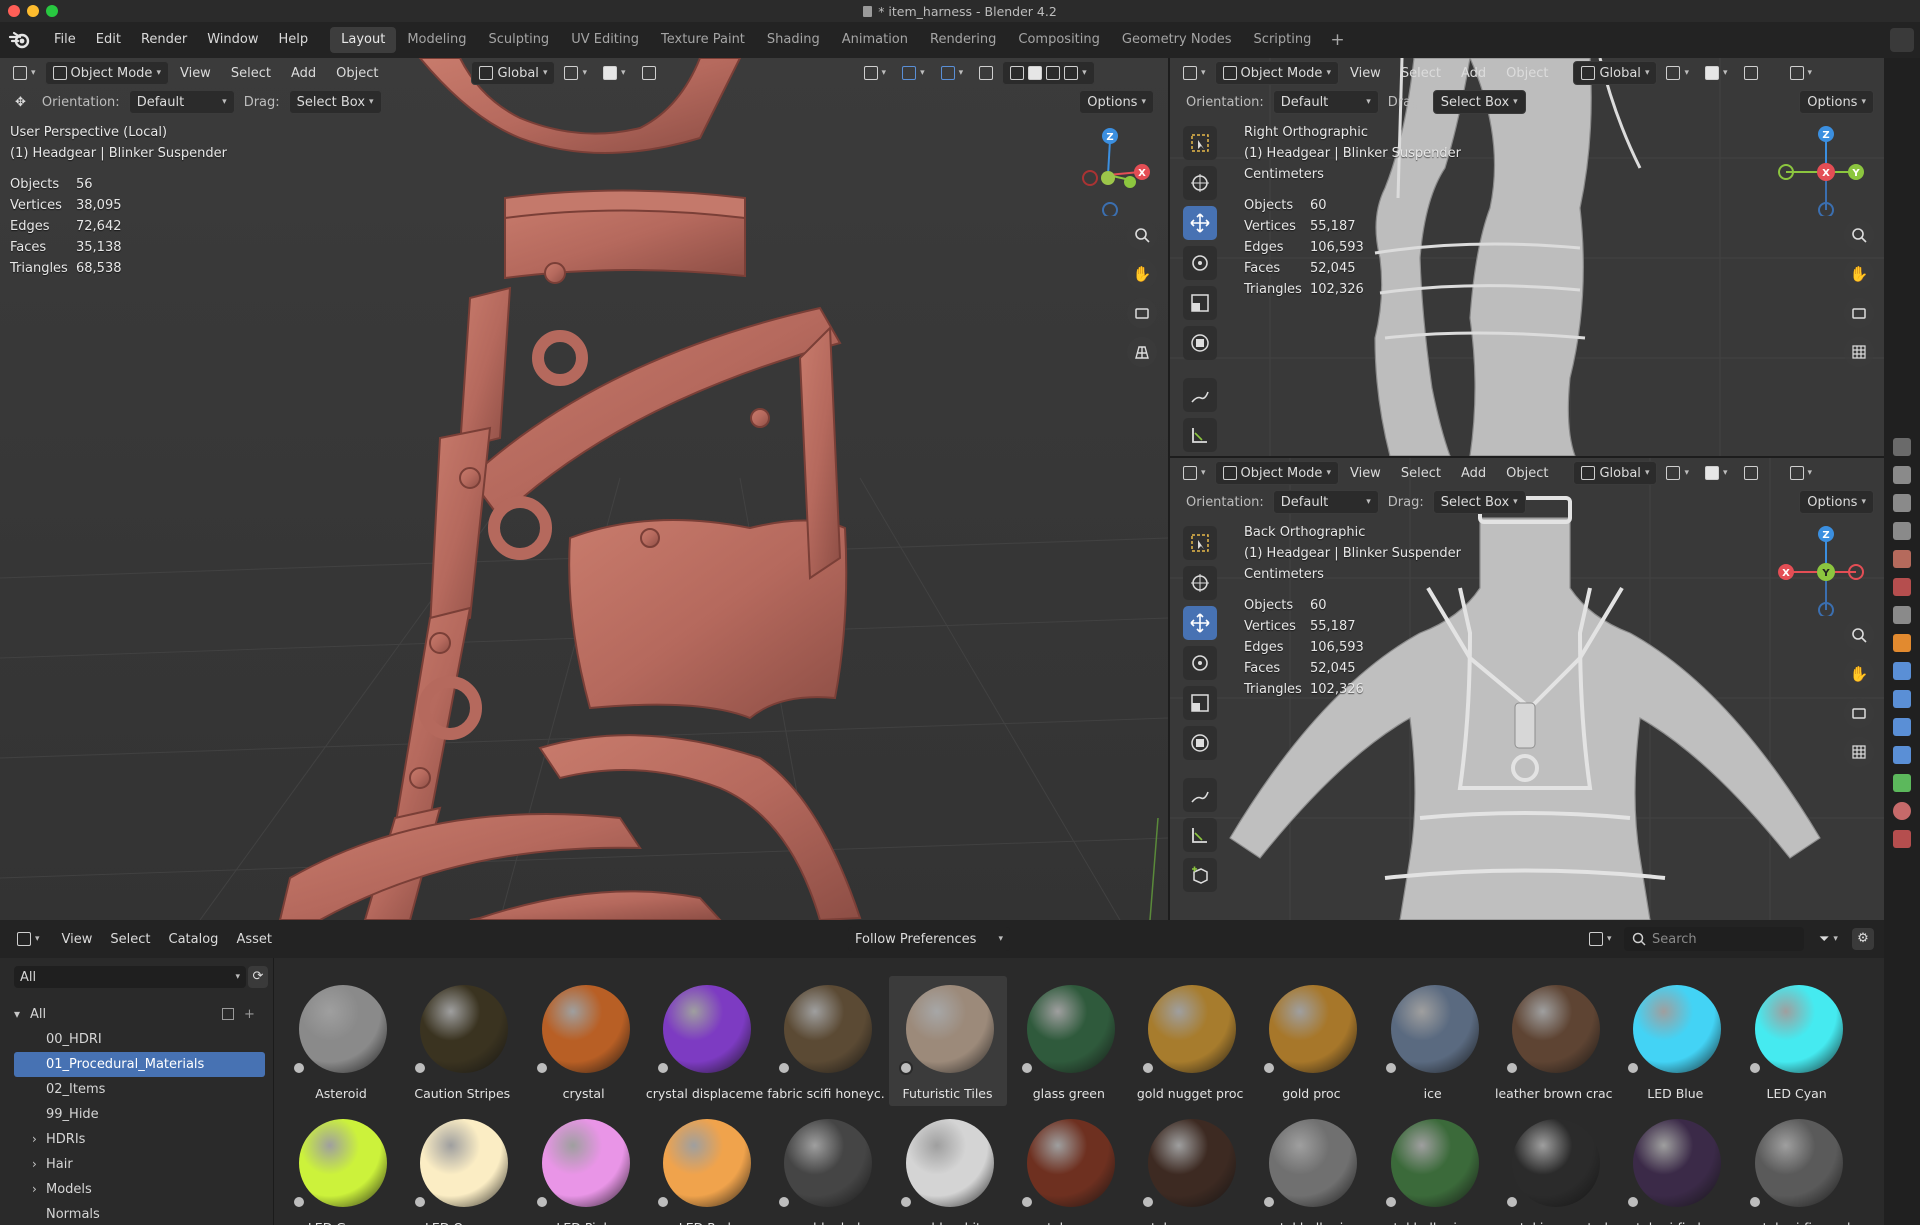  Describe the element at coordinates (24, 73) in the screenshot. I see `editor-type-button: ▾` at that location.